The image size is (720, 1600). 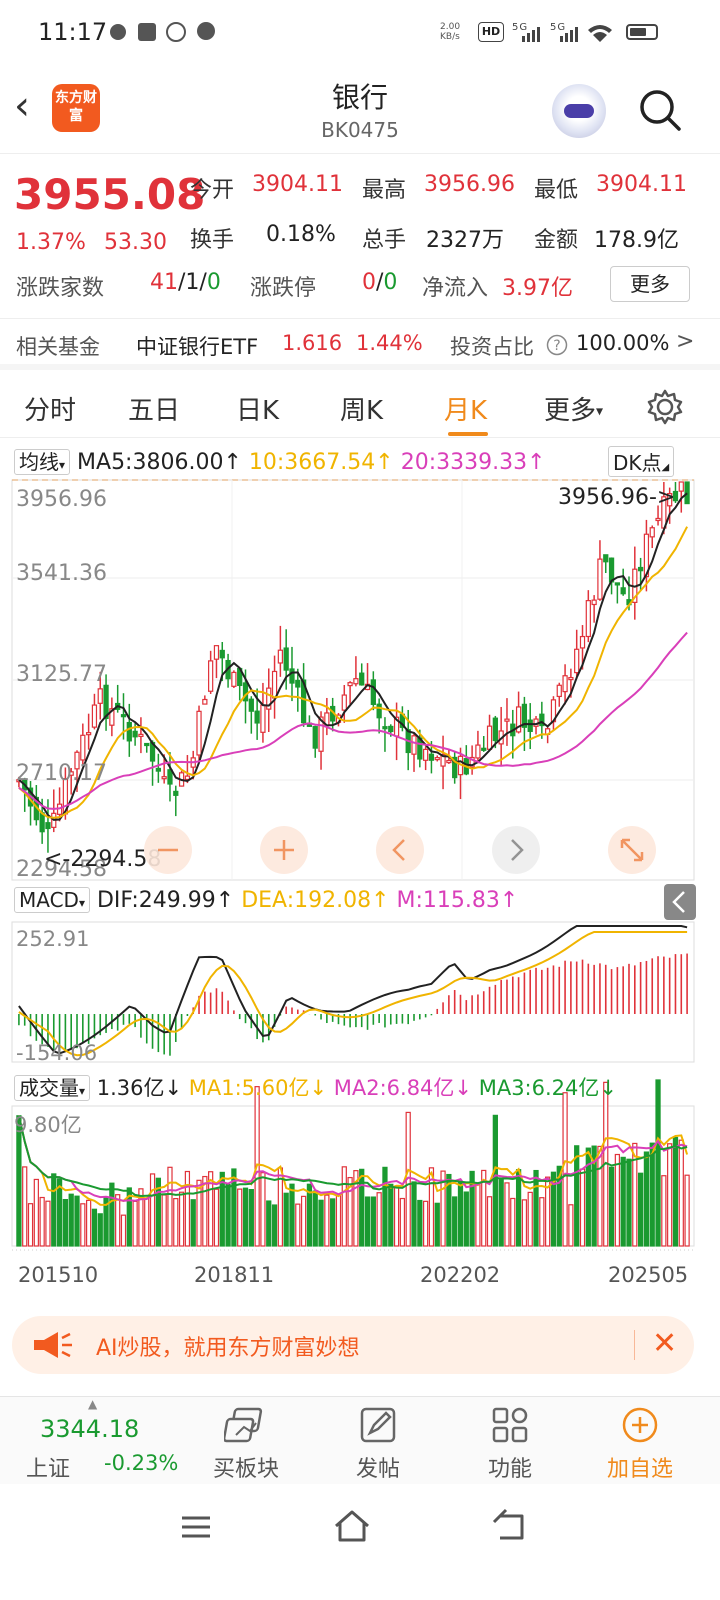 What do you see at coordinates (353, 991) in the screenshot?
I see `macd-lines` at bounding box center [353, 991].